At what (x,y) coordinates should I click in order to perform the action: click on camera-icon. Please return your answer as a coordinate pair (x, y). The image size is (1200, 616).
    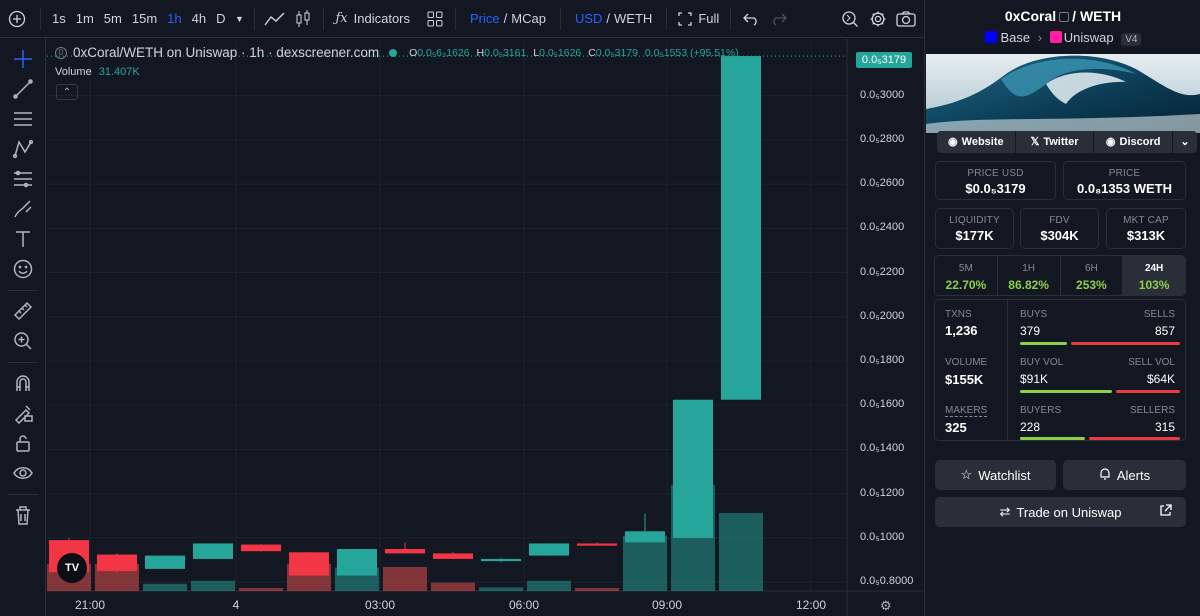
    Looking at the image, I should click on (906, 19).